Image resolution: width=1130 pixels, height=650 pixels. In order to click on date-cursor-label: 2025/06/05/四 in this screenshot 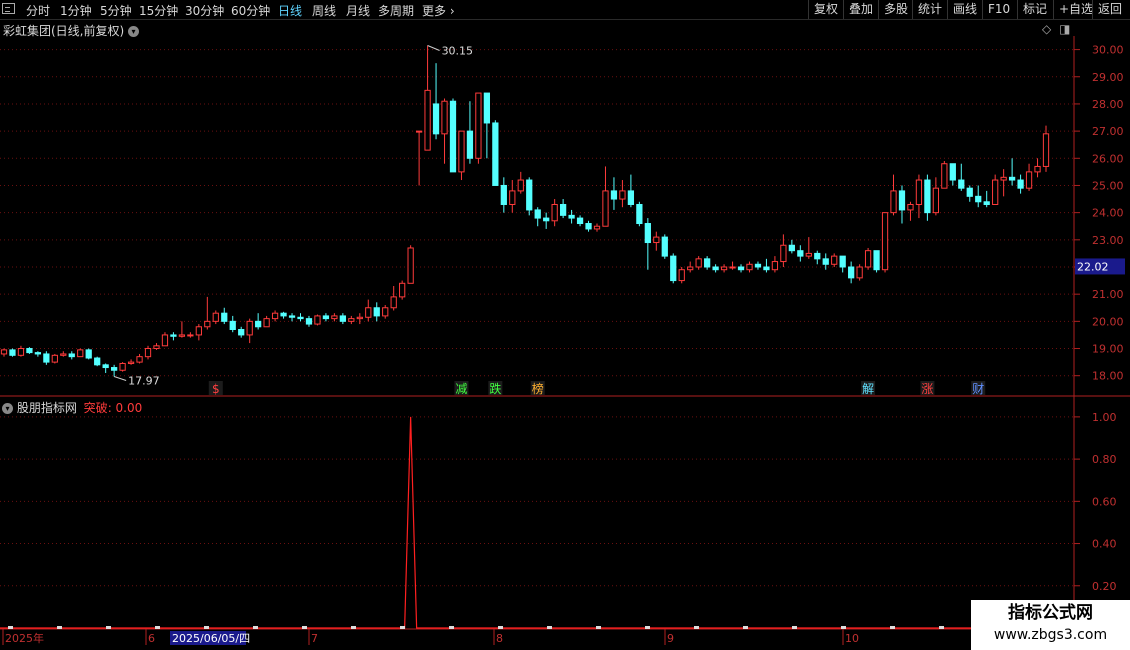, I will do `click(211, 638)`.